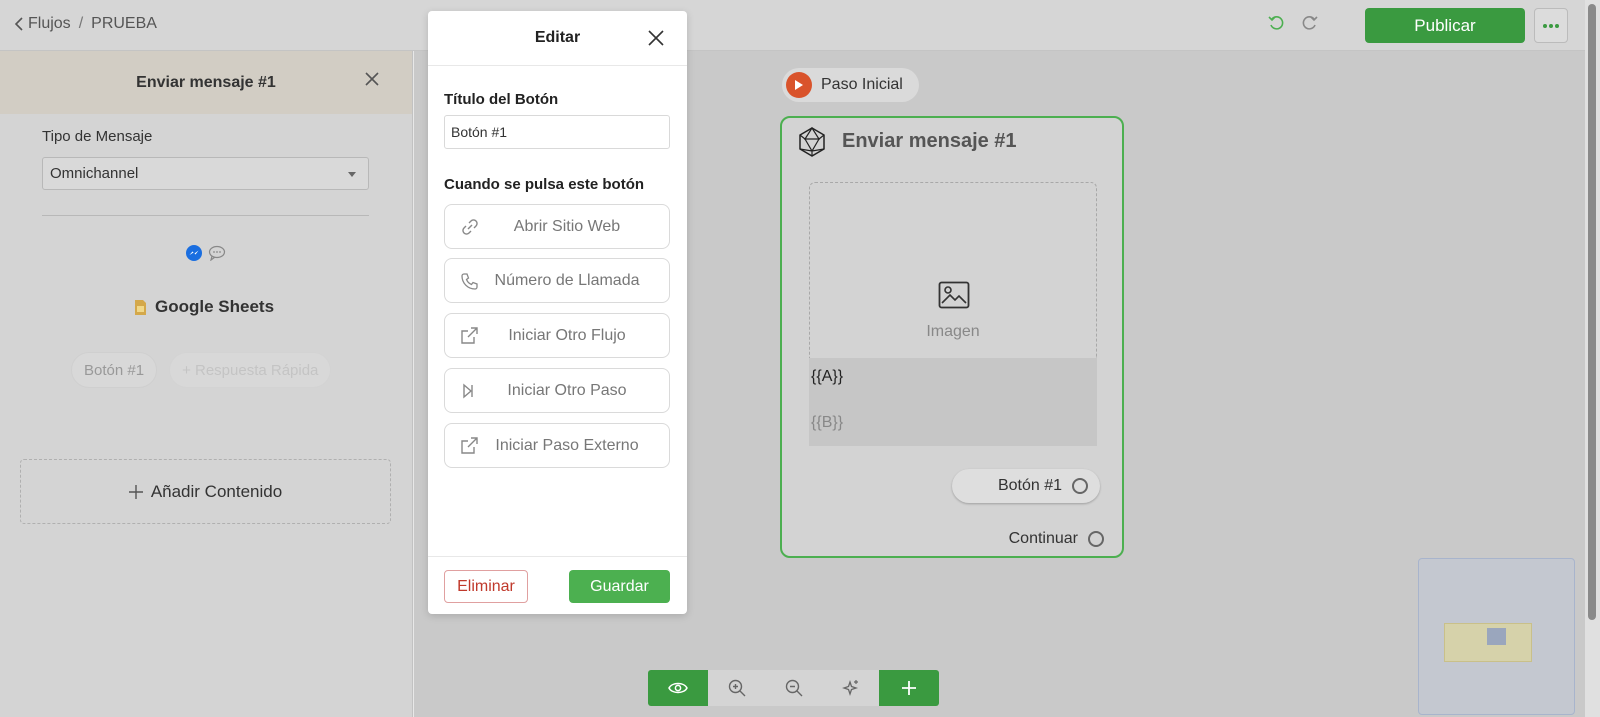  I want to click on undo-redo-group, so click(1293, 25).